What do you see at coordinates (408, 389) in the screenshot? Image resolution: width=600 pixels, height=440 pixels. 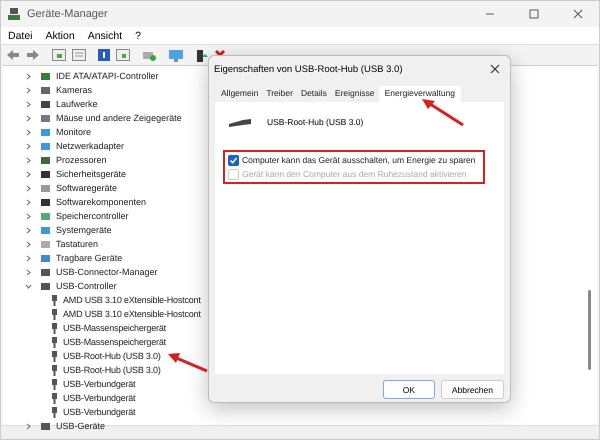 I see `ok-button: OK` at bounding box center [408, 389].